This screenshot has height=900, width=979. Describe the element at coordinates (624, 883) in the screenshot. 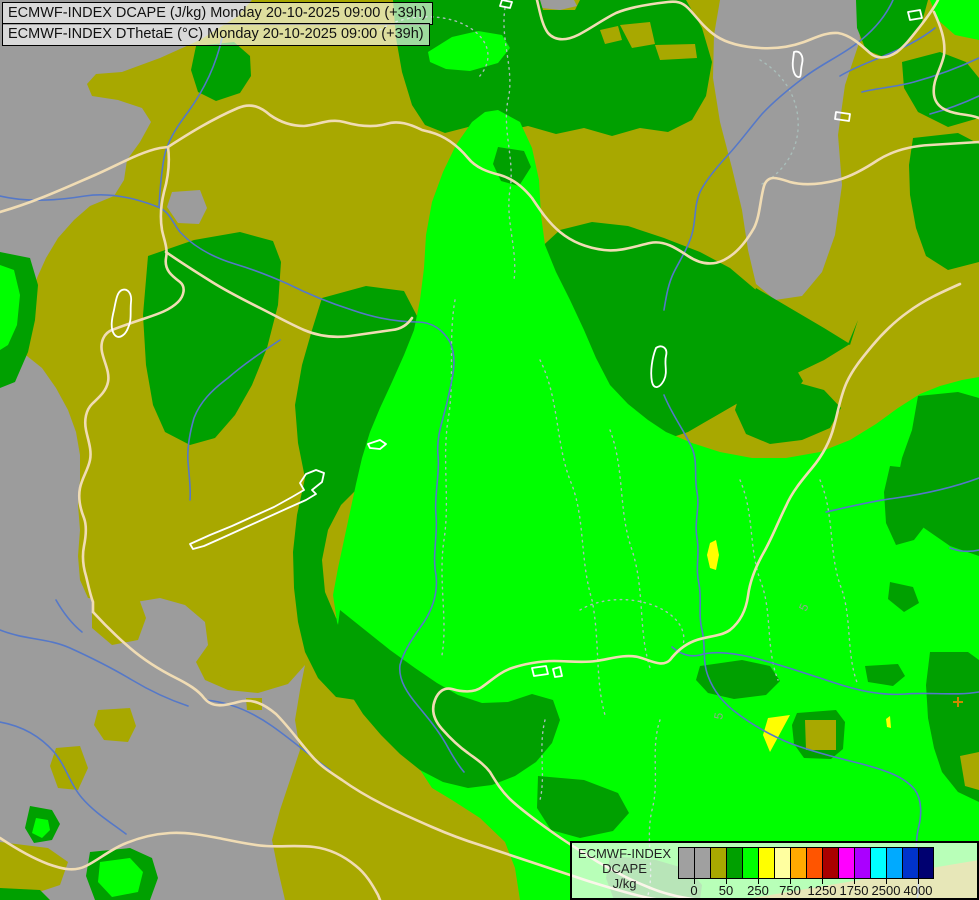

I see `legend-unit-label: J/kg` at that location.